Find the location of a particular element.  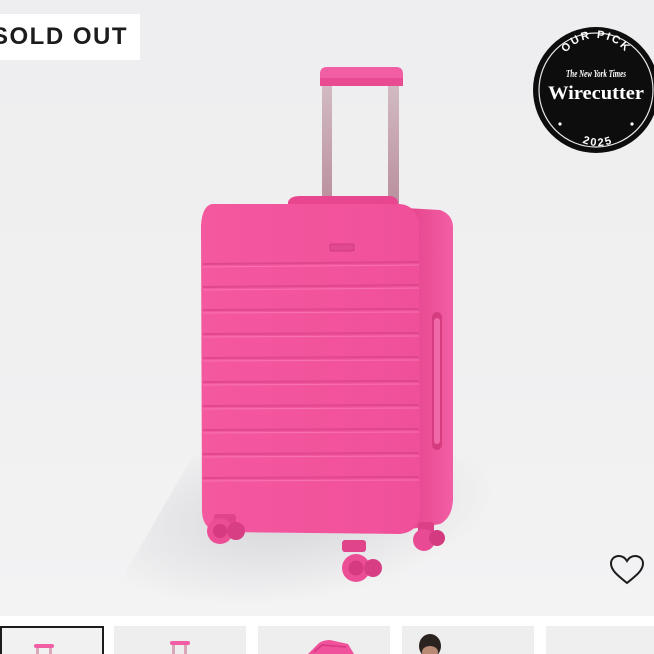

thumbnail-strip is located at coordinates (327, 640).